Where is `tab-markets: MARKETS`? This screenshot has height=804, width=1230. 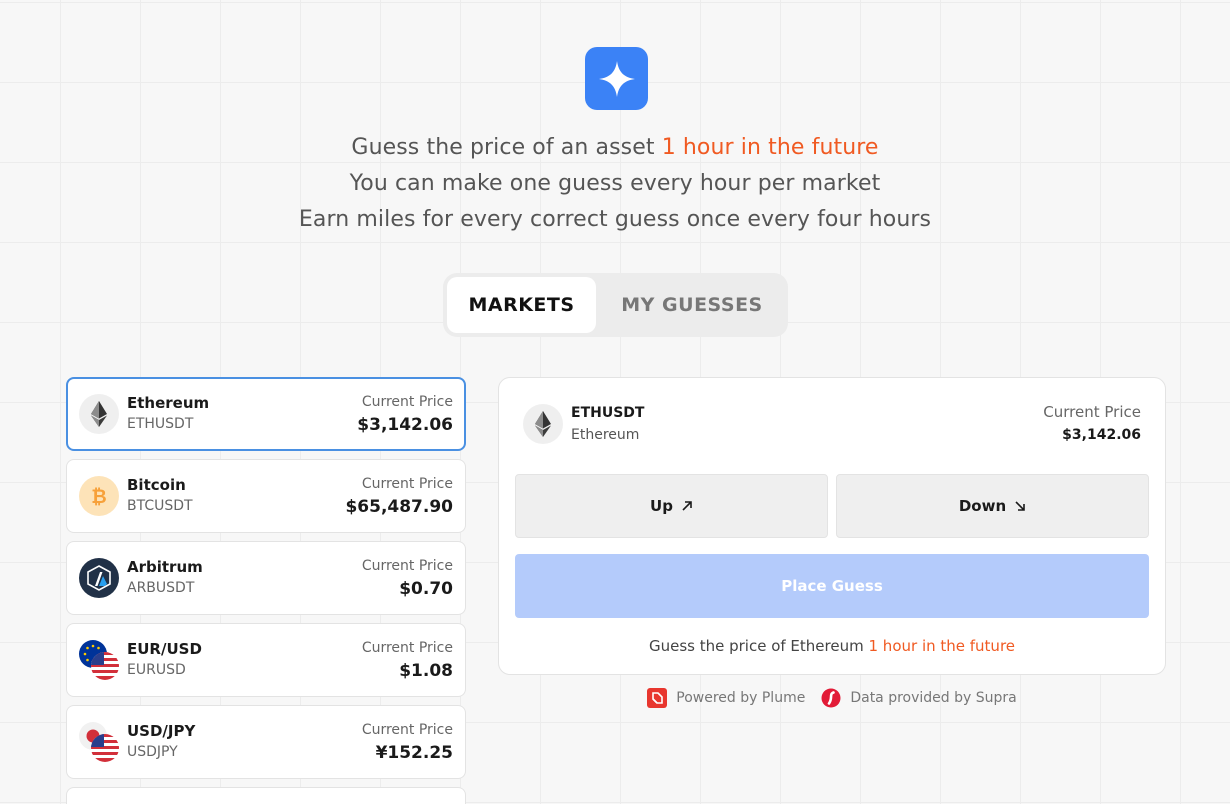
tab-markets: MARKETS is located at coordinates (521, 305).